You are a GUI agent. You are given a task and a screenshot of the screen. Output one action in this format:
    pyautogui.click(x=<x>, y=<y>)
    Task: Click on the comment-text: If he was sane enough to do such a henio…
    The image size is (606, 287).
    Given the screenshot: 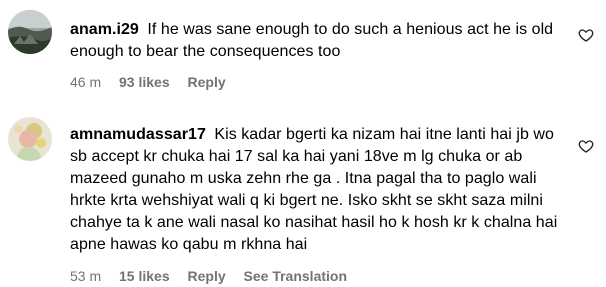 What is the action you would take?
    pyautogui.click(x=312, y=40)
    